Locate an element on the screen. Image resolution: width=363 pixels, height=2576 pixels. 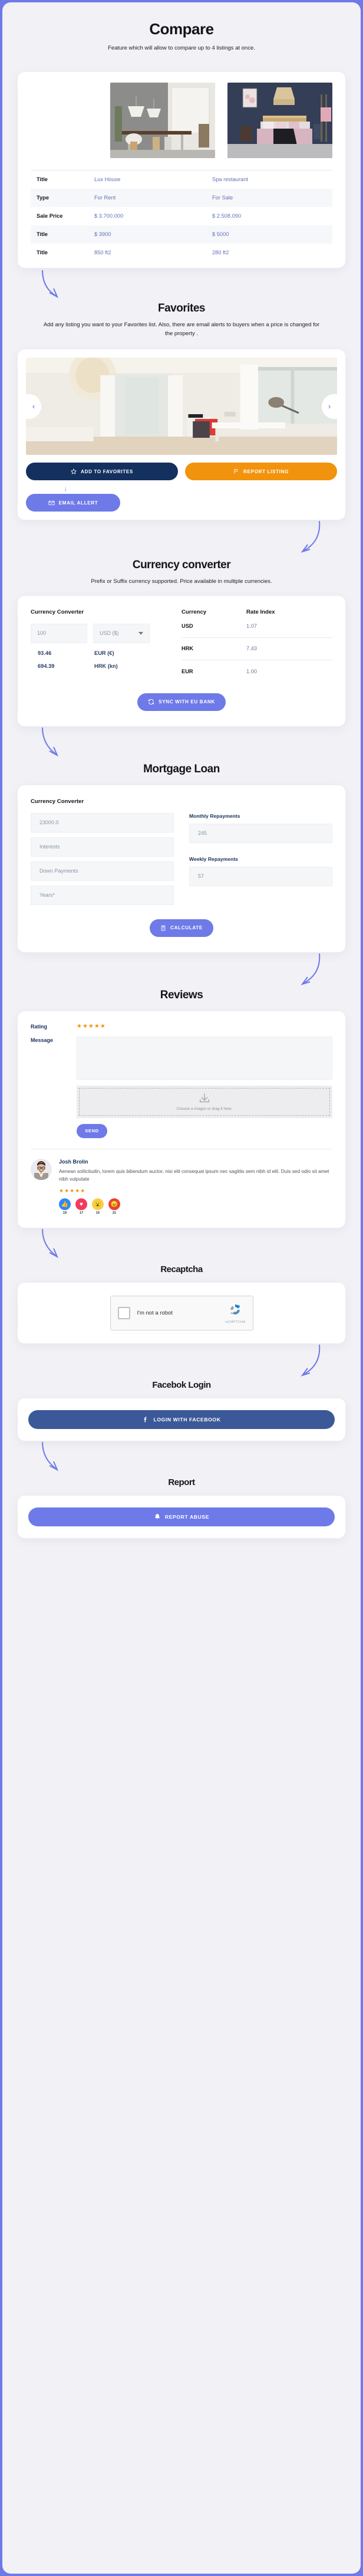
row-value-b: $ 2.508.090 is located at coordinates (227, 216).